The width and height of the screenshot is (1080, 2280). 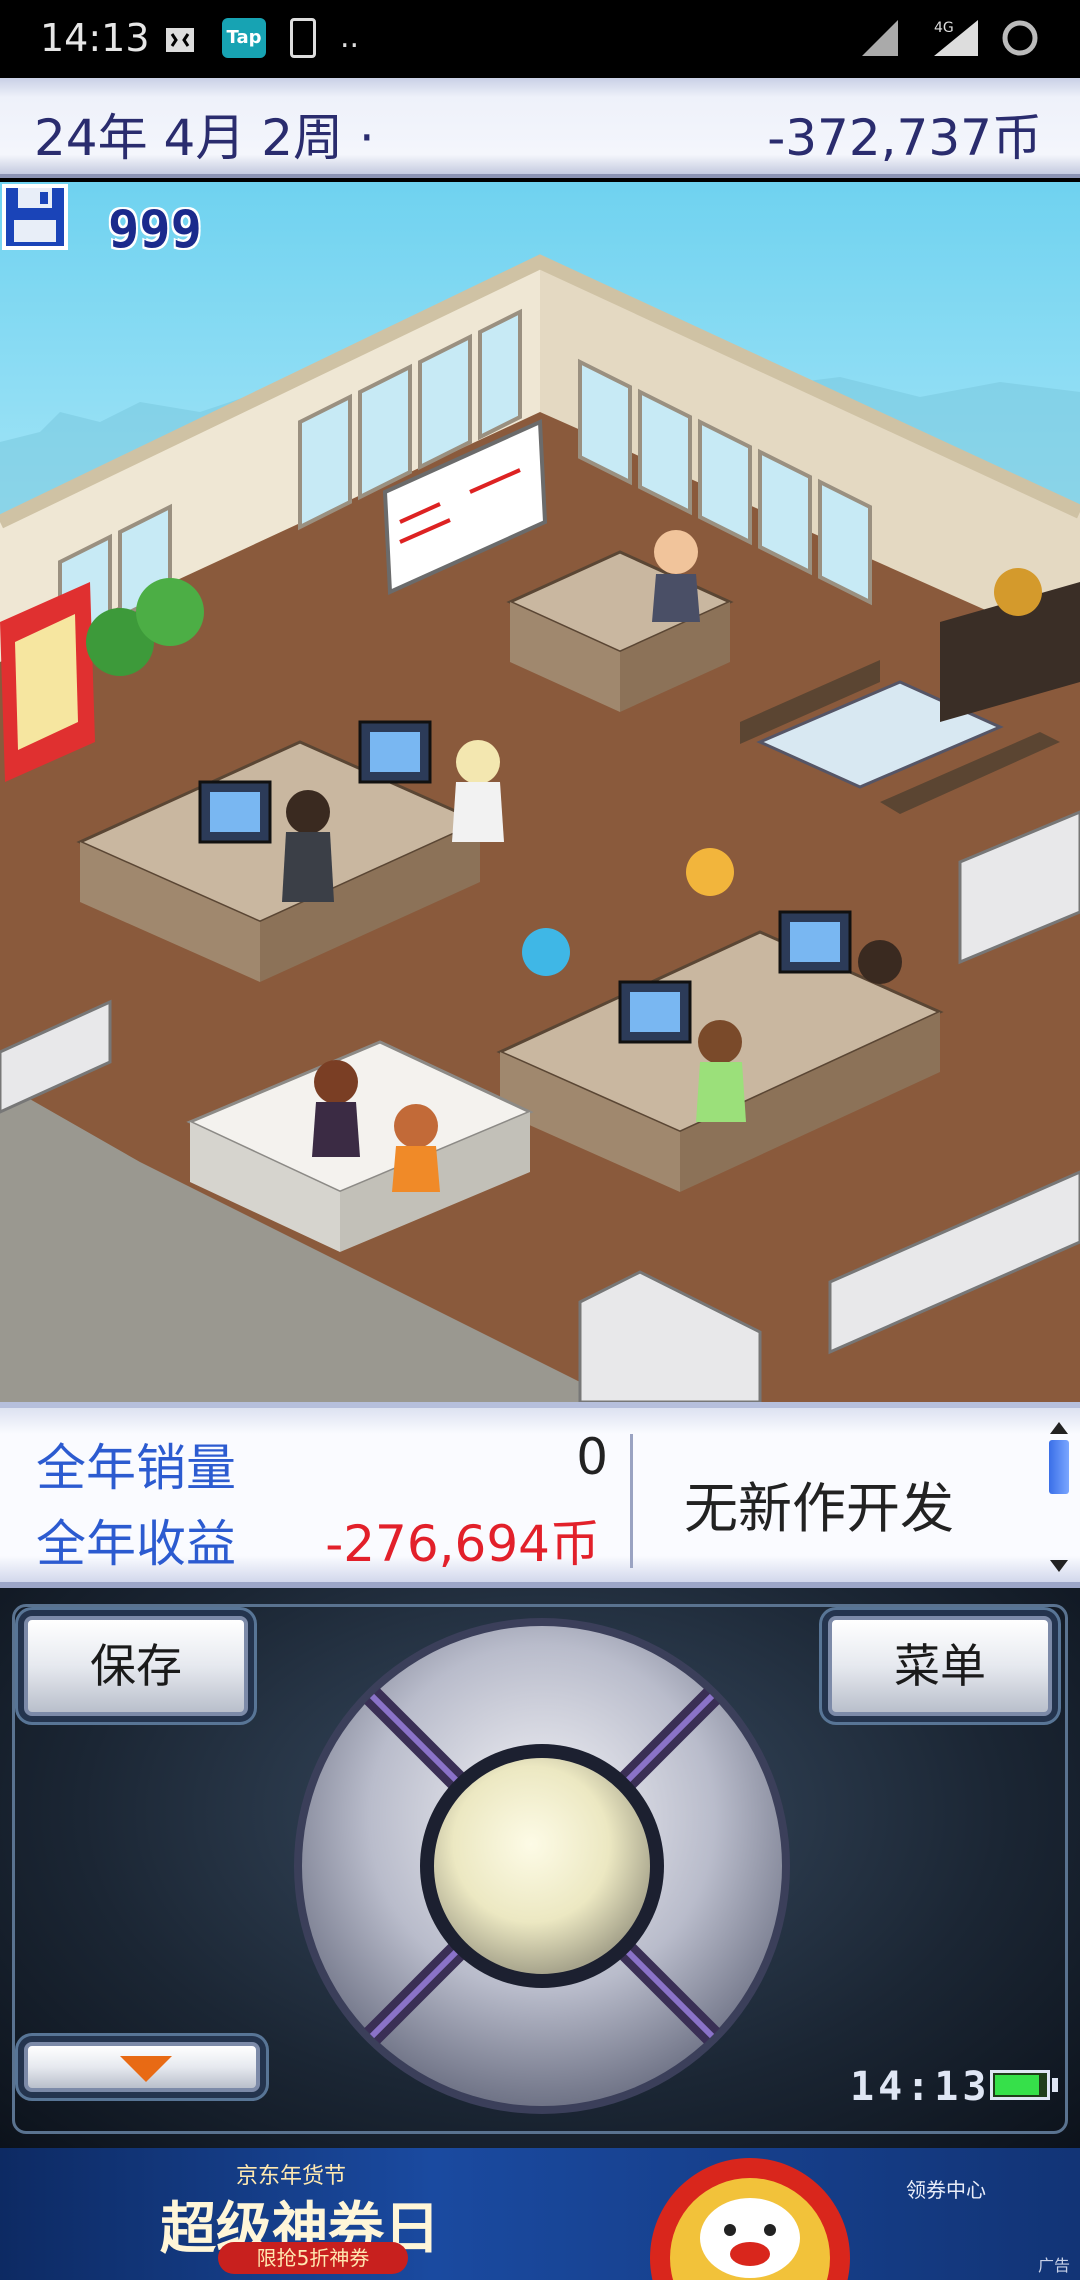 I want to click on dpad, so click(x=542, y=1866).